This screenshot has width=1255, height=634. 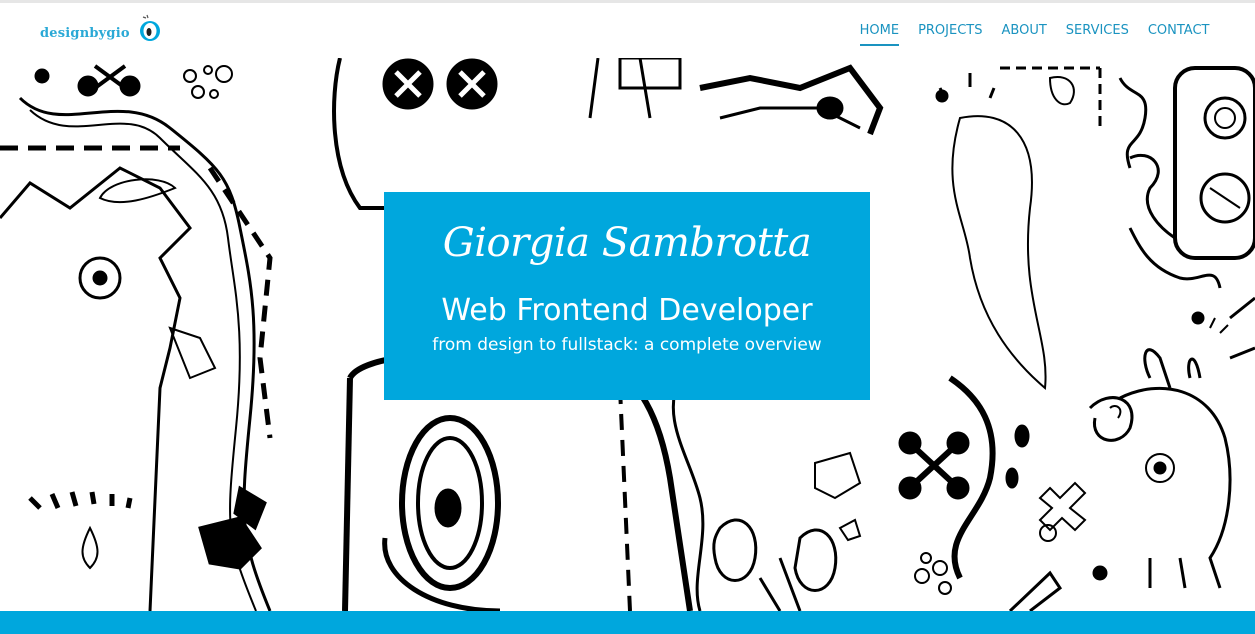 I want to click on logo-link: designbygio, so click(x=102, y=33).